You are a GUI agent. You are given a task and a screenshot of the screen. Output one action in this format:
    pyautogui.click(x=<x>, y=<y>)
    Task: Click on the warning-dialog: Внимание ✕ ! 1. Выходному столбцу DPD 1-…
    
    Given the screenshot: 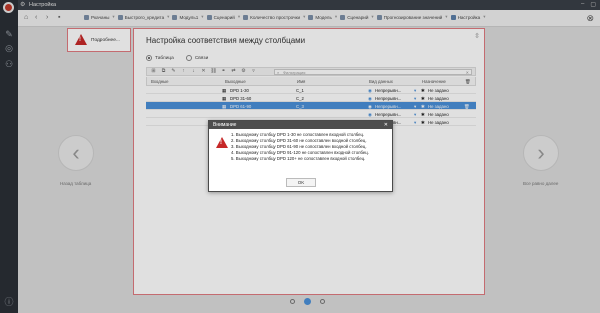 What is the action you would take?
    pyautogui.click(x=300, y=156)
    